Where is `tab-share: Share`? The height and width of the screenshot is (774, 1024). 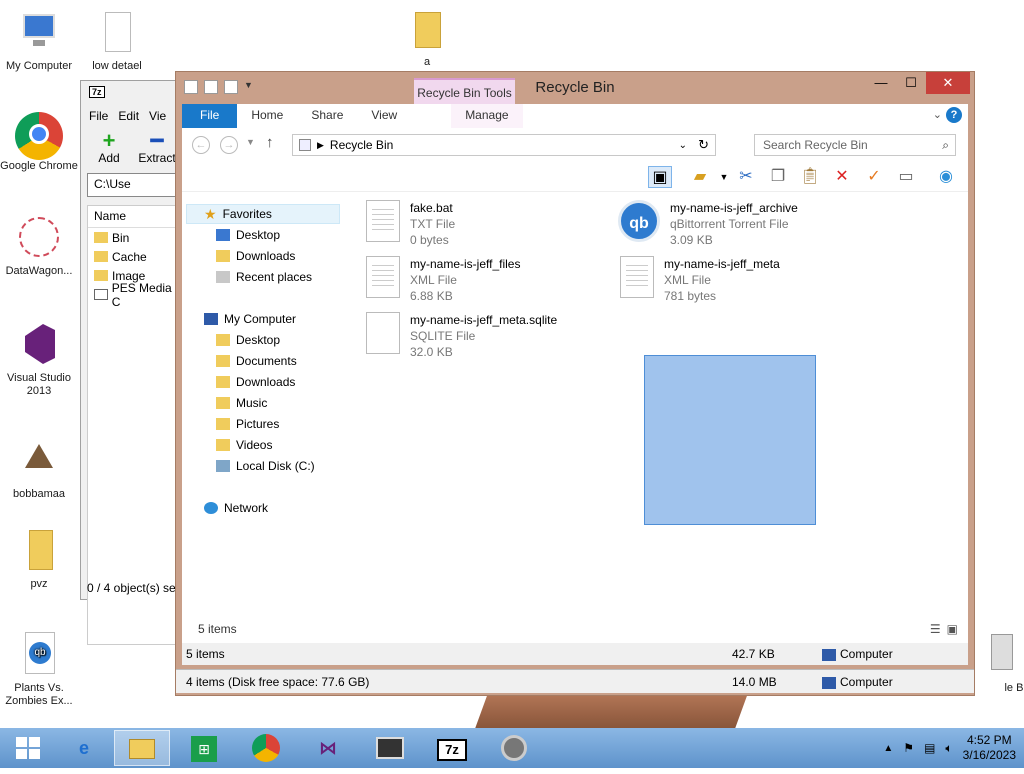
tab-share: Share is located at coordinates (327, 116).